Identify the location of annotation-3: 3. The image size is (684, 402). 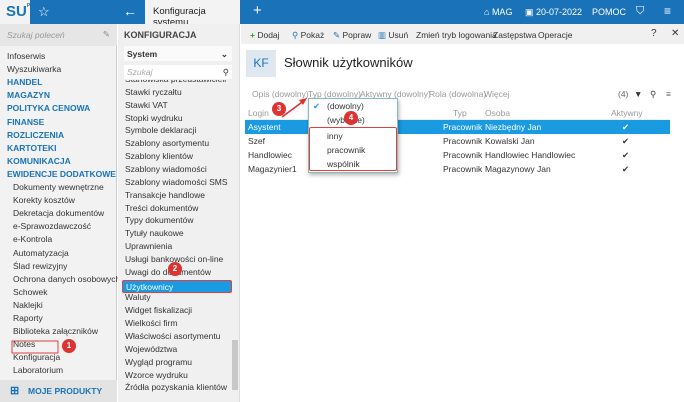
(279, 109).